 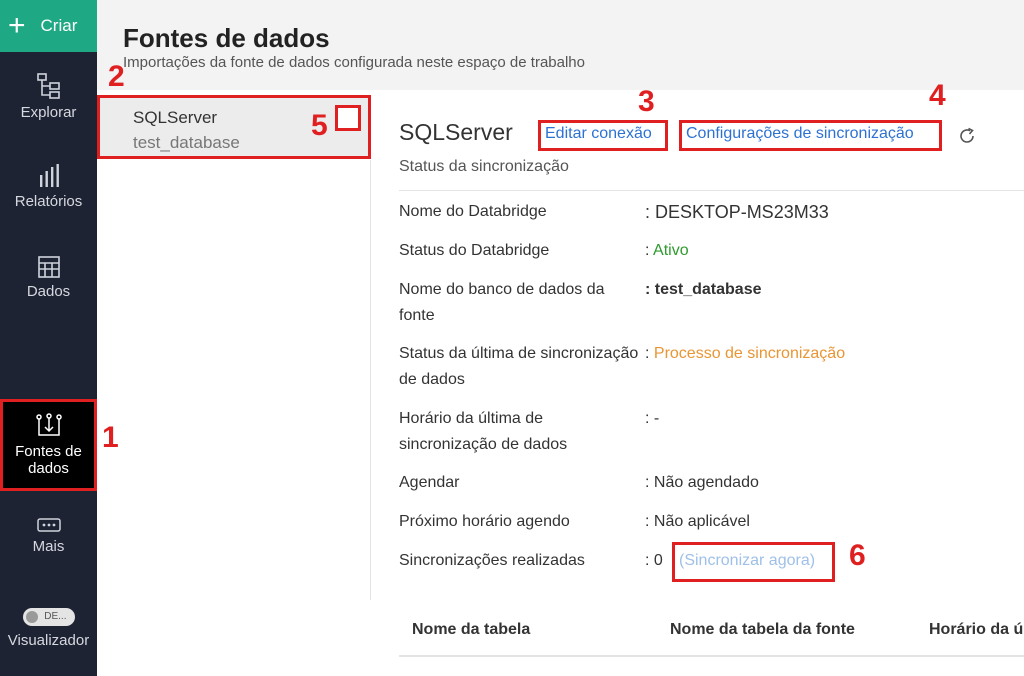 What do you see at coordinates (17, 25) in the screenshot?
I see `plus-icon: +` at bounding box center [17, 25].